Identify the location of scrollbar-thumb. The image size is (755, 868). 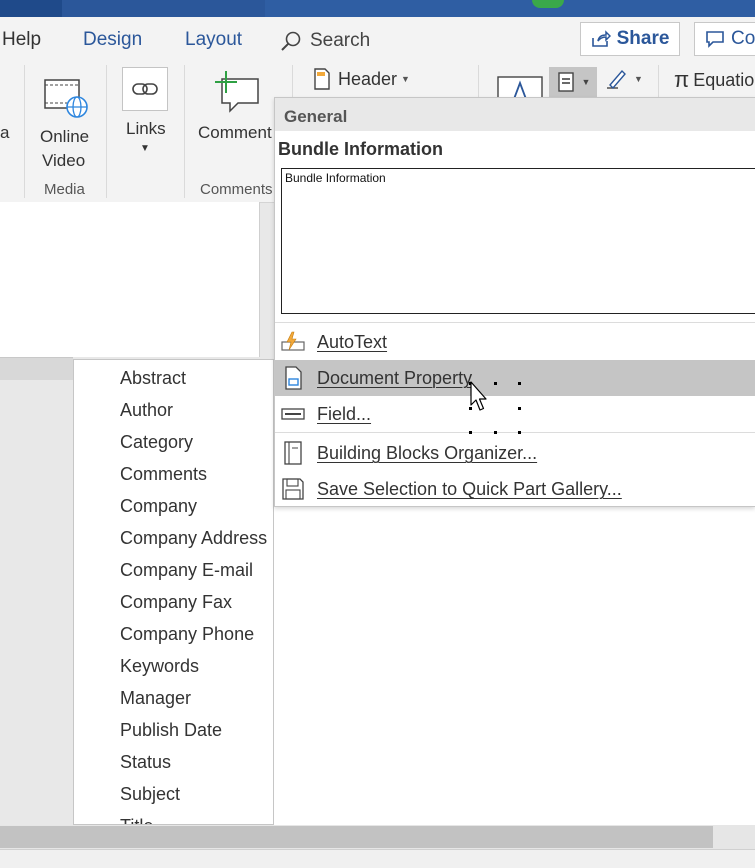
(356, 837).